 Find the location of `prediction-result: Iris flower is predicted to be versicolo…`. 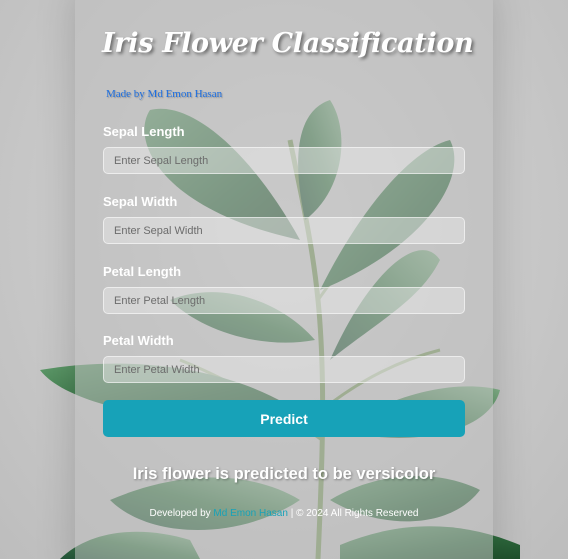

prediction-result: Iris flower is predicted to be versicolo… is located at coordinates (284, 474).